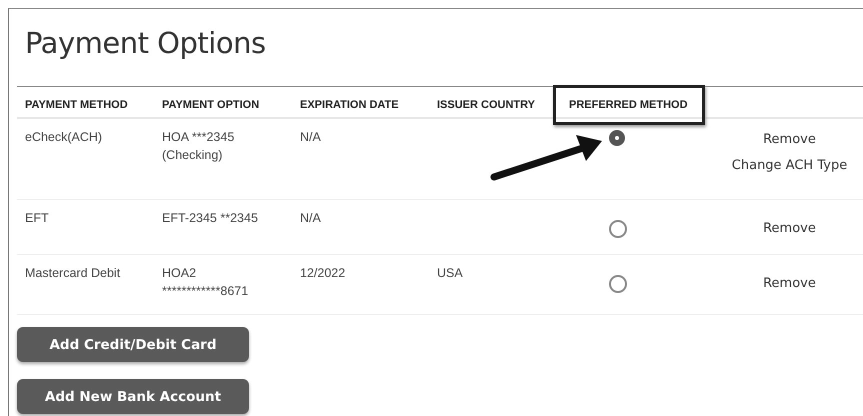 The height and width of the screenshot is (416, 863). I want to click on page-title: Payment Options, so click(145, 43).